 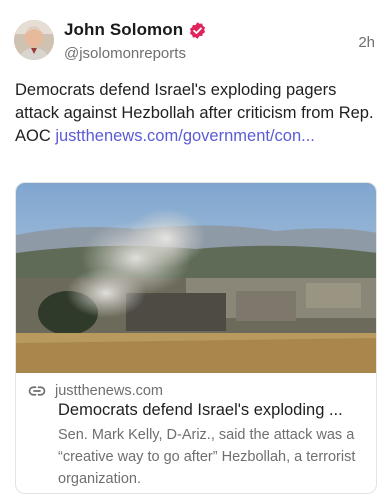 What do you see at coordinates (123, 30) in the screenshot?
I see `author-display-name: John Solomon` at bounding box center [123, 30].